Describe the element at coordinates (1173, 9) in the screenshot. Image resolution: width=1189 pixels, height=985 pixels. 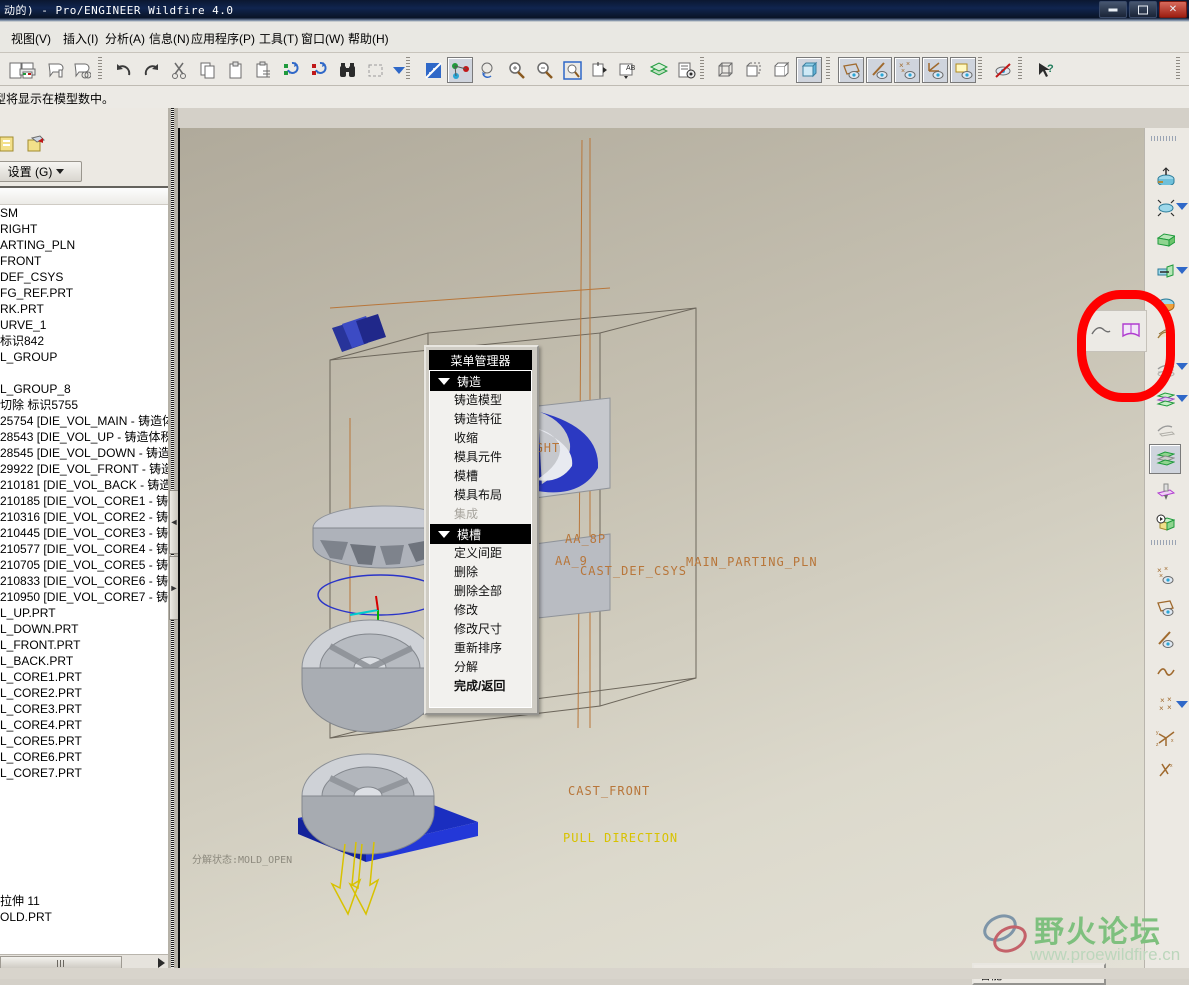
I see `close-button: ✕` at that location.